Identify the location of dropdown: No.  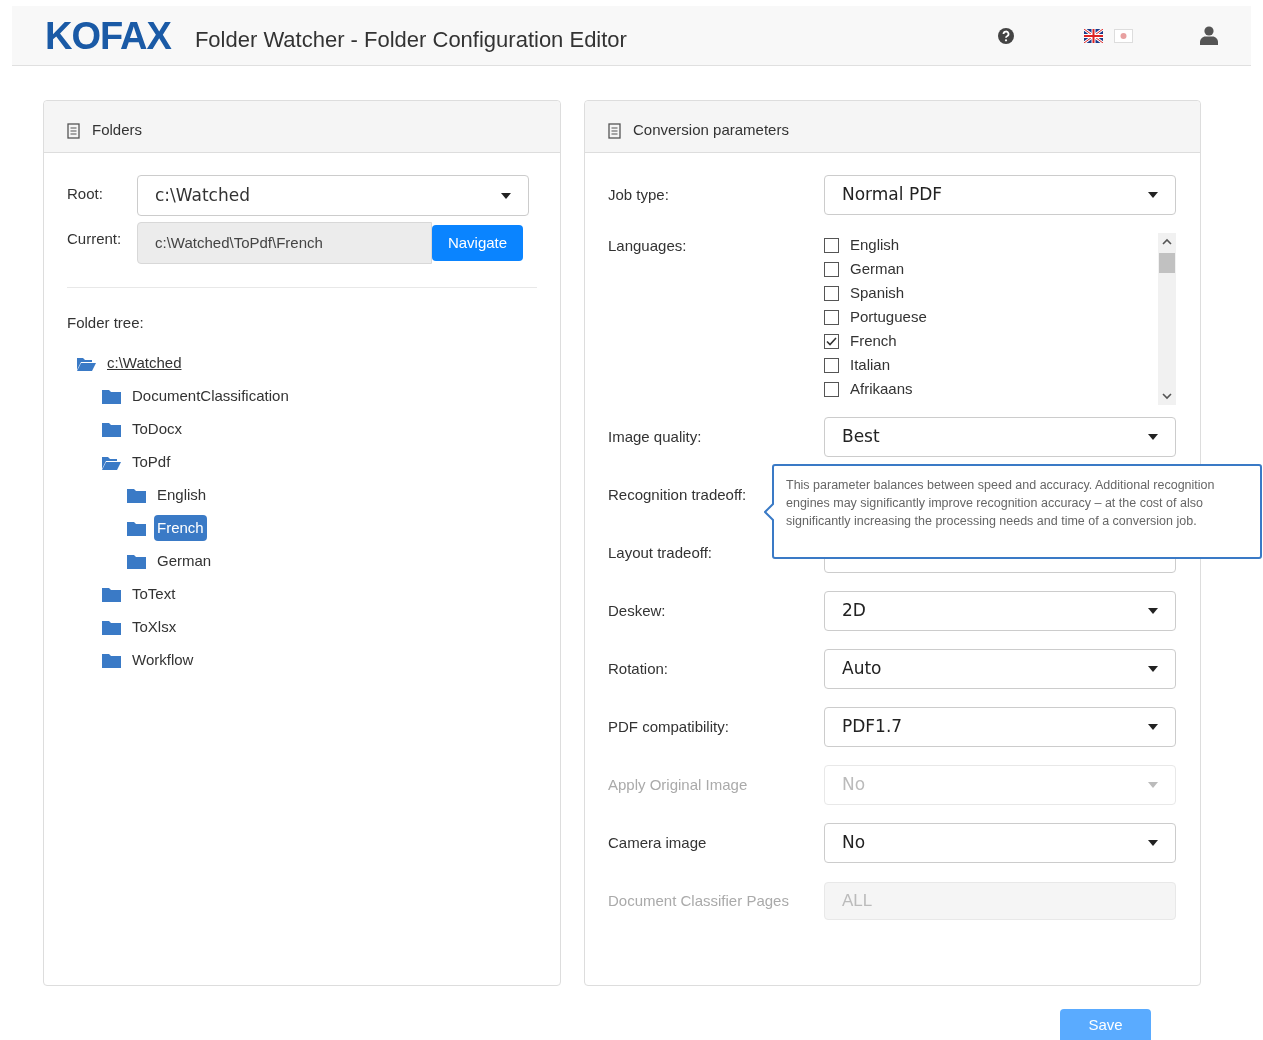
(1000, 843).